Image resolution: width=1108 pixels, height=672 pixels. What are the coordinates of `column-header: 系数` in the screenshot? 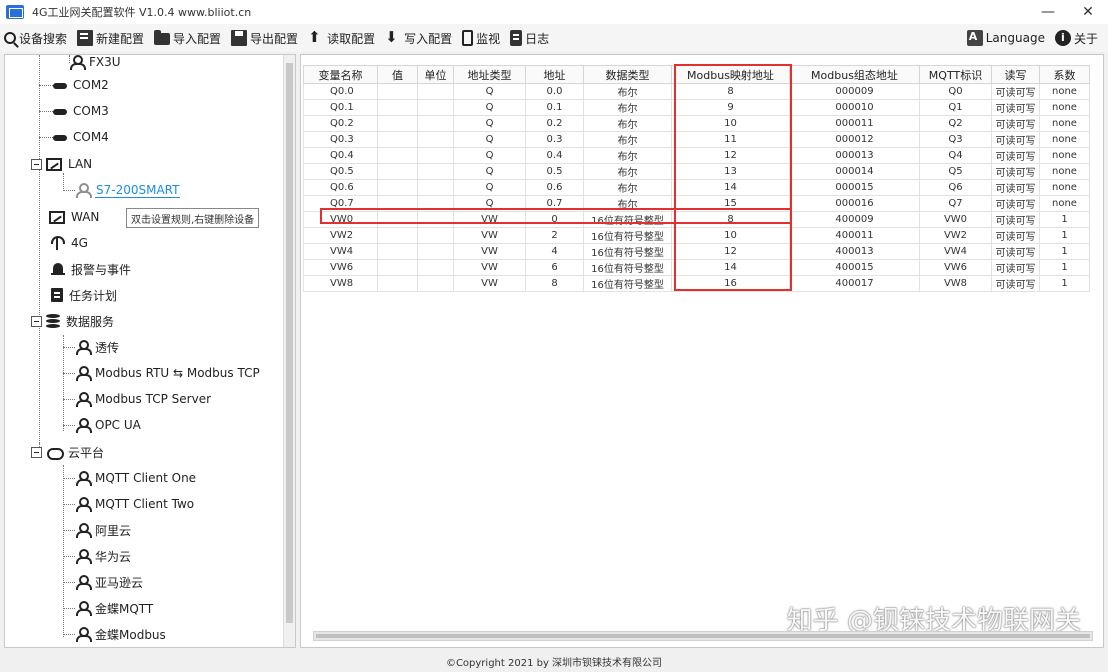 It's located at (1064, 74).